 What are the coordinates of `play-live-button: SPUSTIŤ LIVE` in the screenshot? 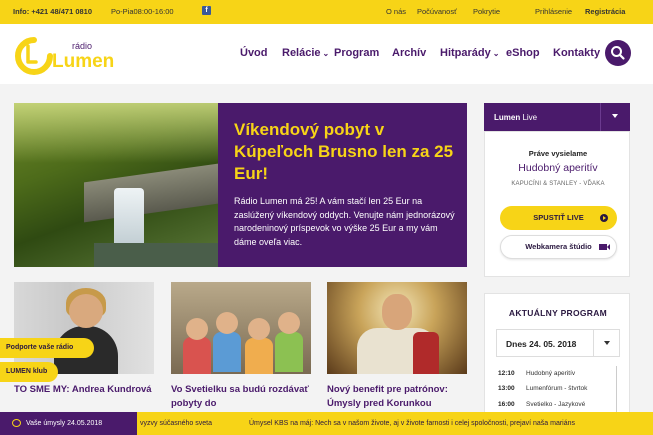 It's located at (558, 218).